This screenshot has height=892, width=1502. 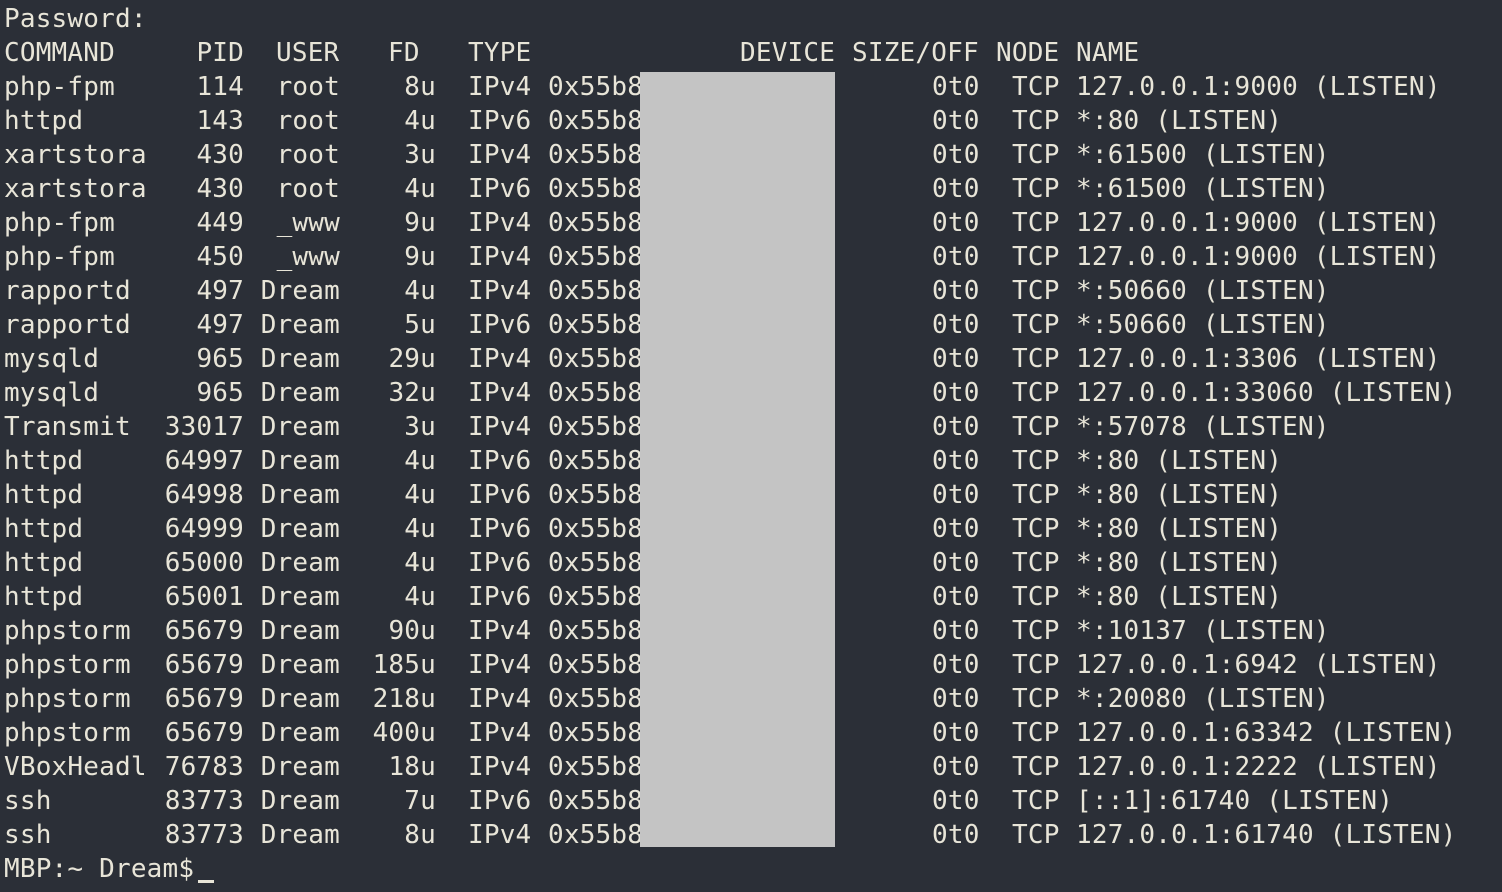 What do you see at coordinates (52, 359) in the screenshot?
I see `cell-command: mysqld` at bounding box center [52, 359].